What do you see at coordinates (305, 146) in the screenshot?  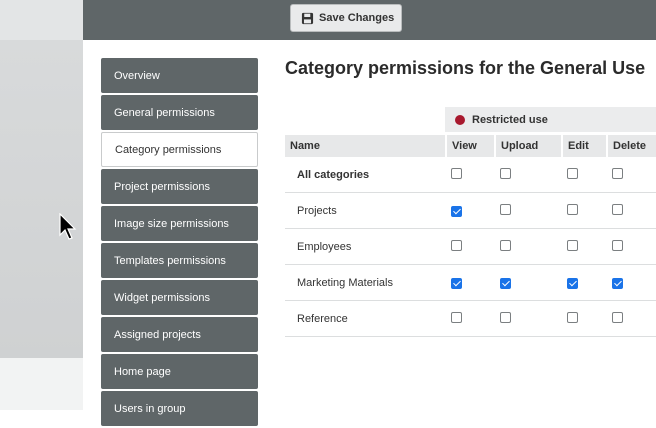 I see `header-name: Name` at bounding box center [305, 146].